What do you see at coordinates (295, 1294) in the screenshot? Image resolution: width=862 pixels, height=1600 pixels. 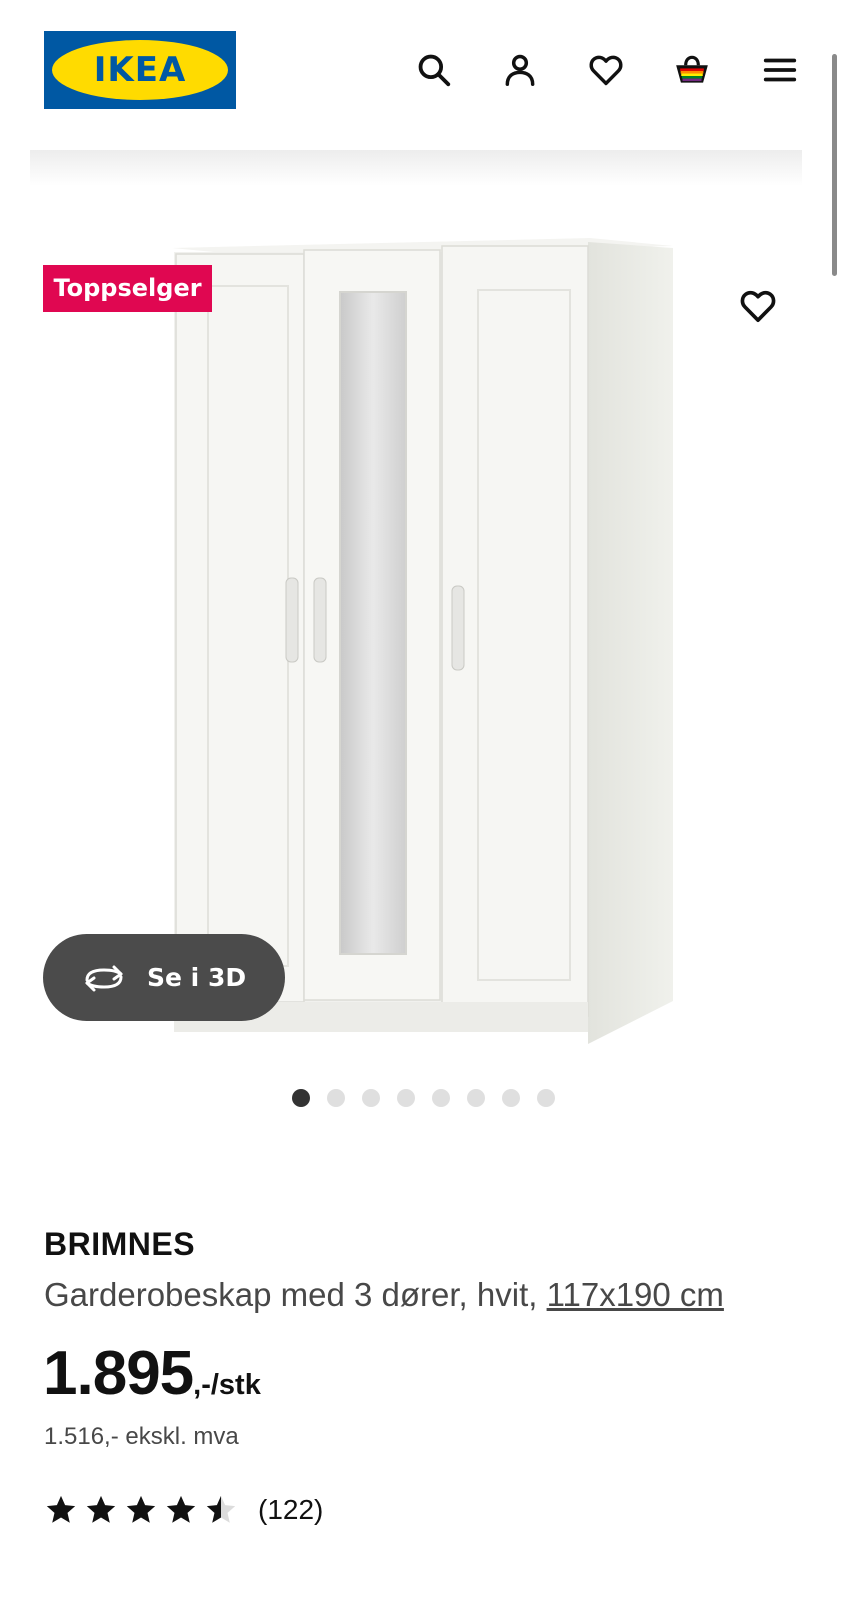 I see `product-description-text: Garderobeskap med 3 dører, hvit,` at bounding box center [295, 1294].